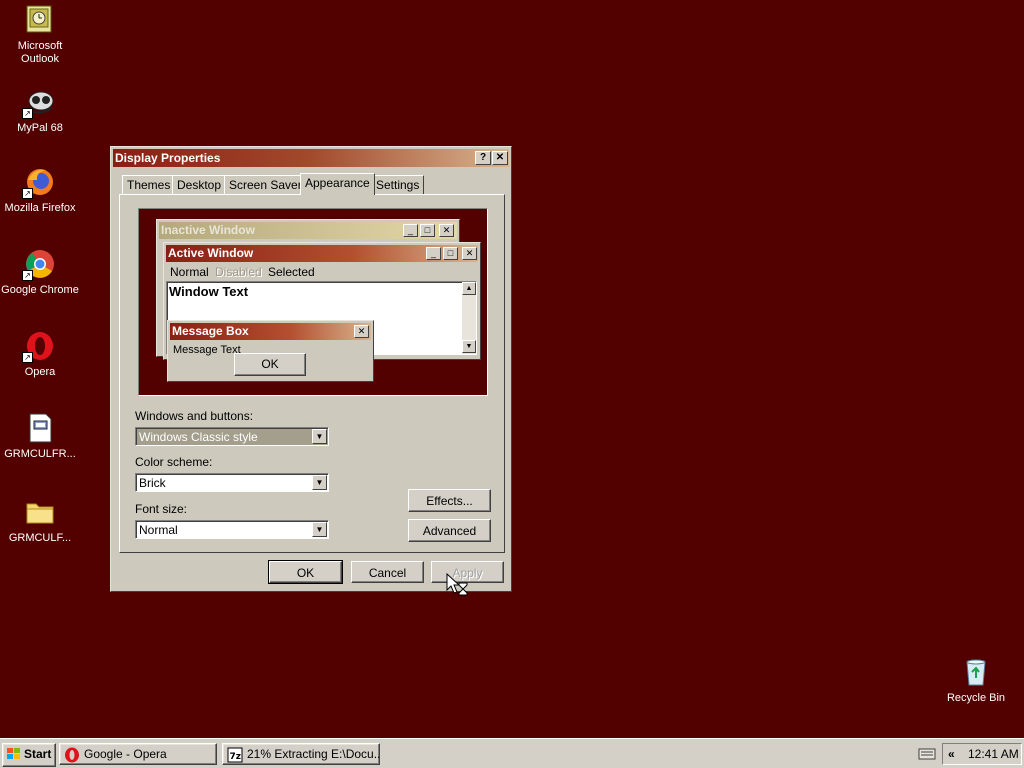 The image size is (1024, 768). I want to click on svg-text: 7z, so click(236, 757).